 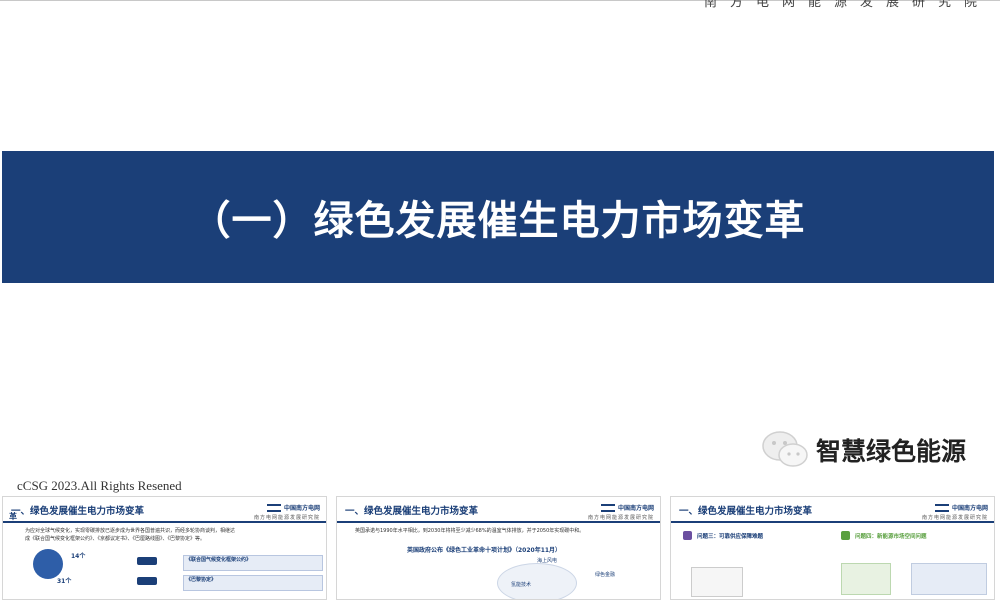 I want to click on copyright-text: cCSG 2023.All Rights Resened, so click(x=99, y=485).